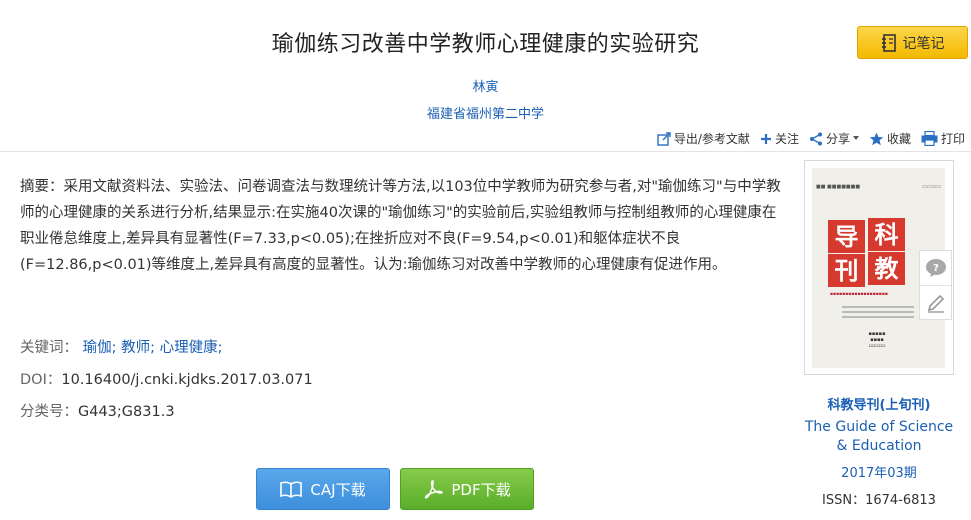 This screenshot has height=520, width=971. Describe the element at coordinates (888, 42) in the screenshot. I see `notebook-icon` at that location.